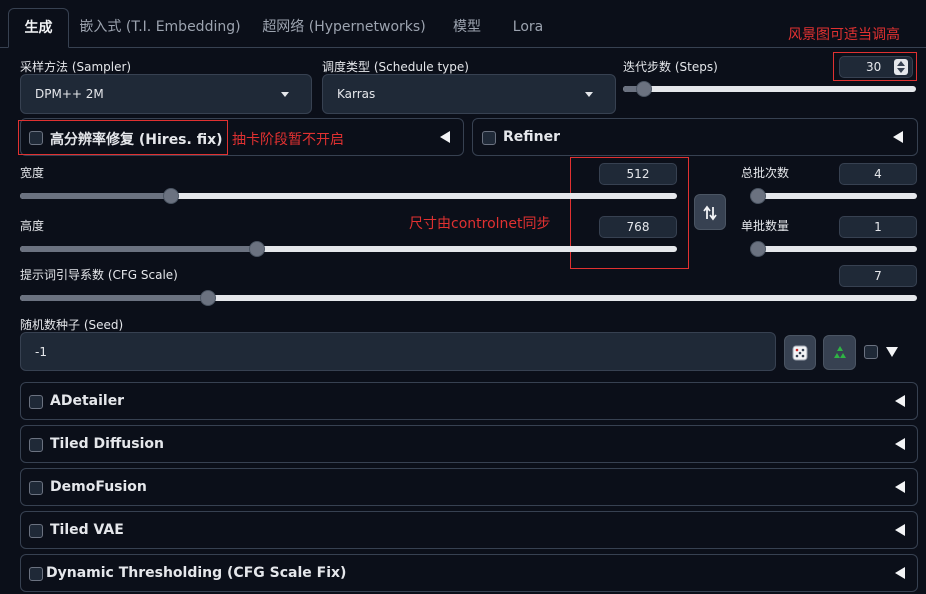  Describe the element at coordinates (398, 351) in the screenshot. I see `seed-input: -1` at that location.